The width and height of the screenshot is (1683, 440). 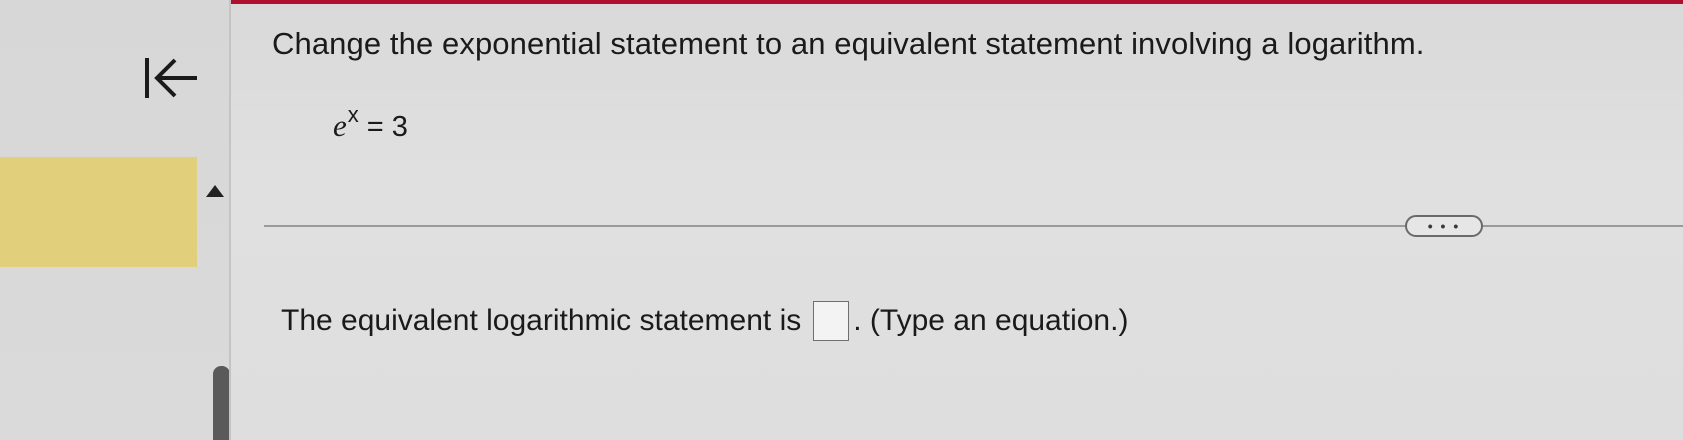 What do you see at coordinates (1444, 226) in the screenshot?
I see `more-options-button: • • •` at bounding box center [1444, 226].